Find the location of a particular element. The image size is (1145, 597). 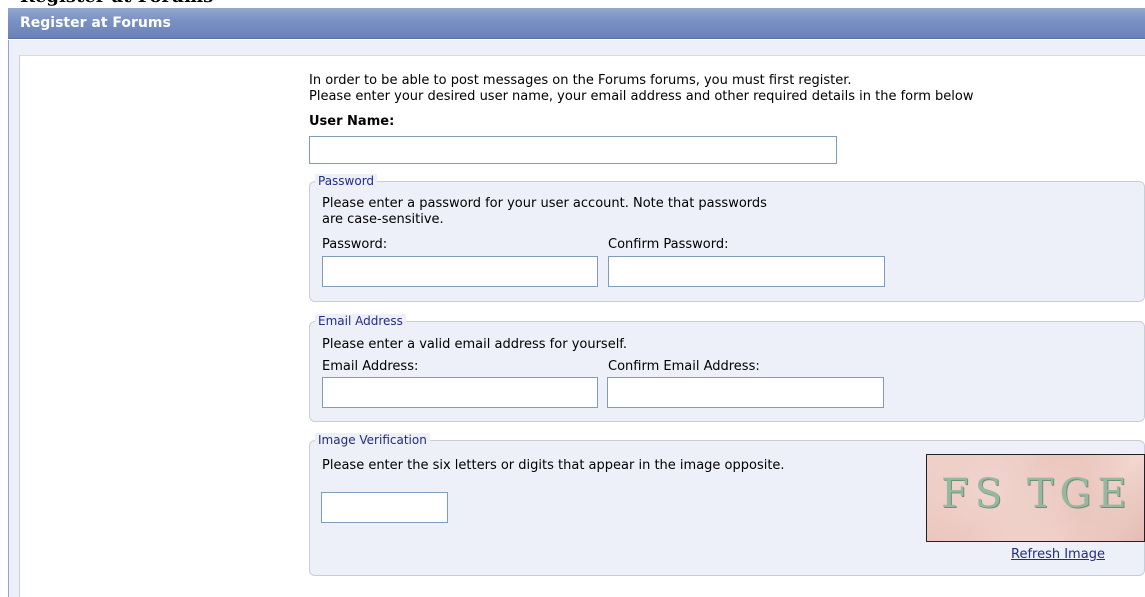

password-input is located at coordinates (460, 271).